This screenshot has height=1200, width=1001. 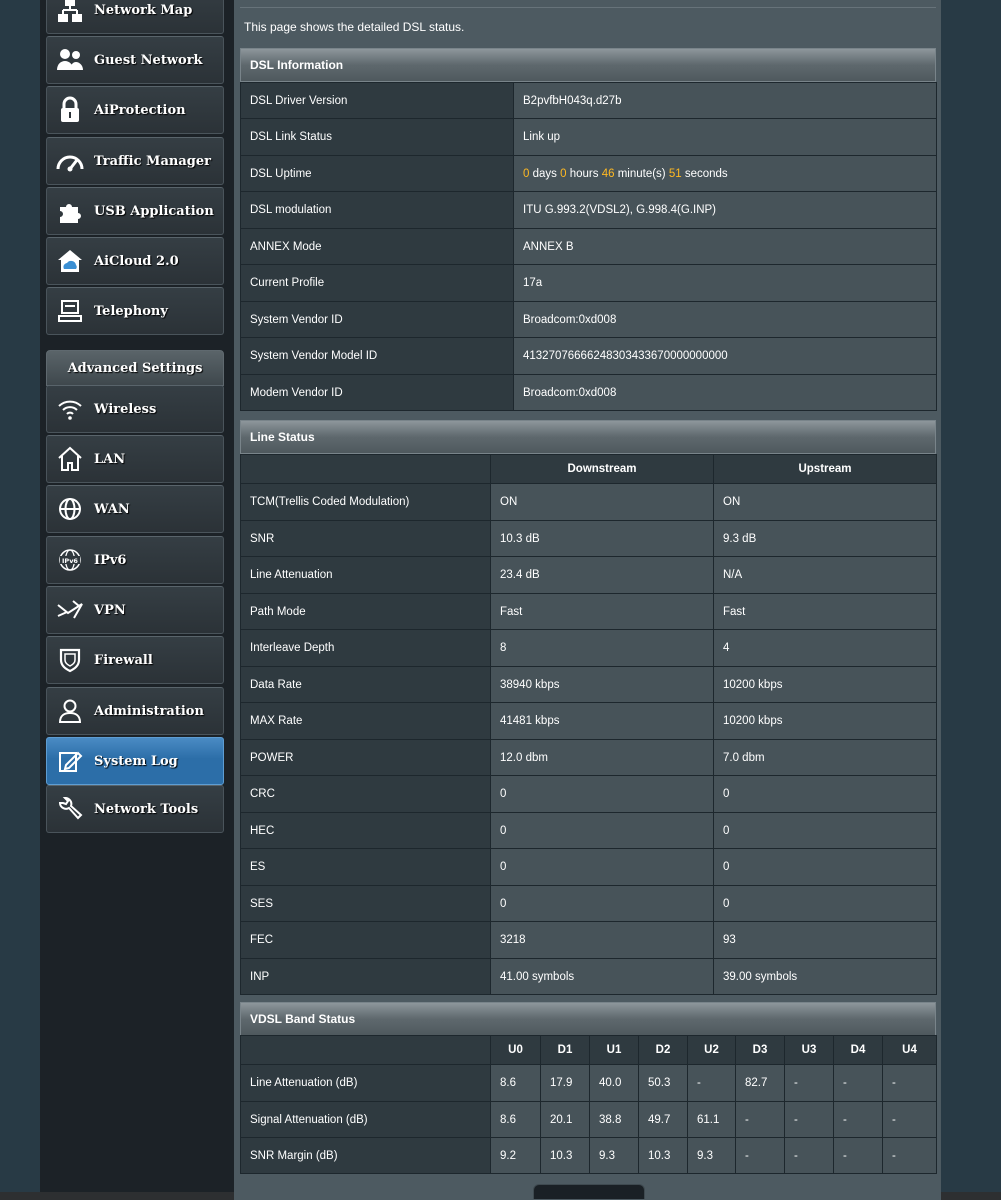 What do you see at coordinates (70, 409) in the screenshot?
I see `wifi-icon` at bounding box center [70, 409].